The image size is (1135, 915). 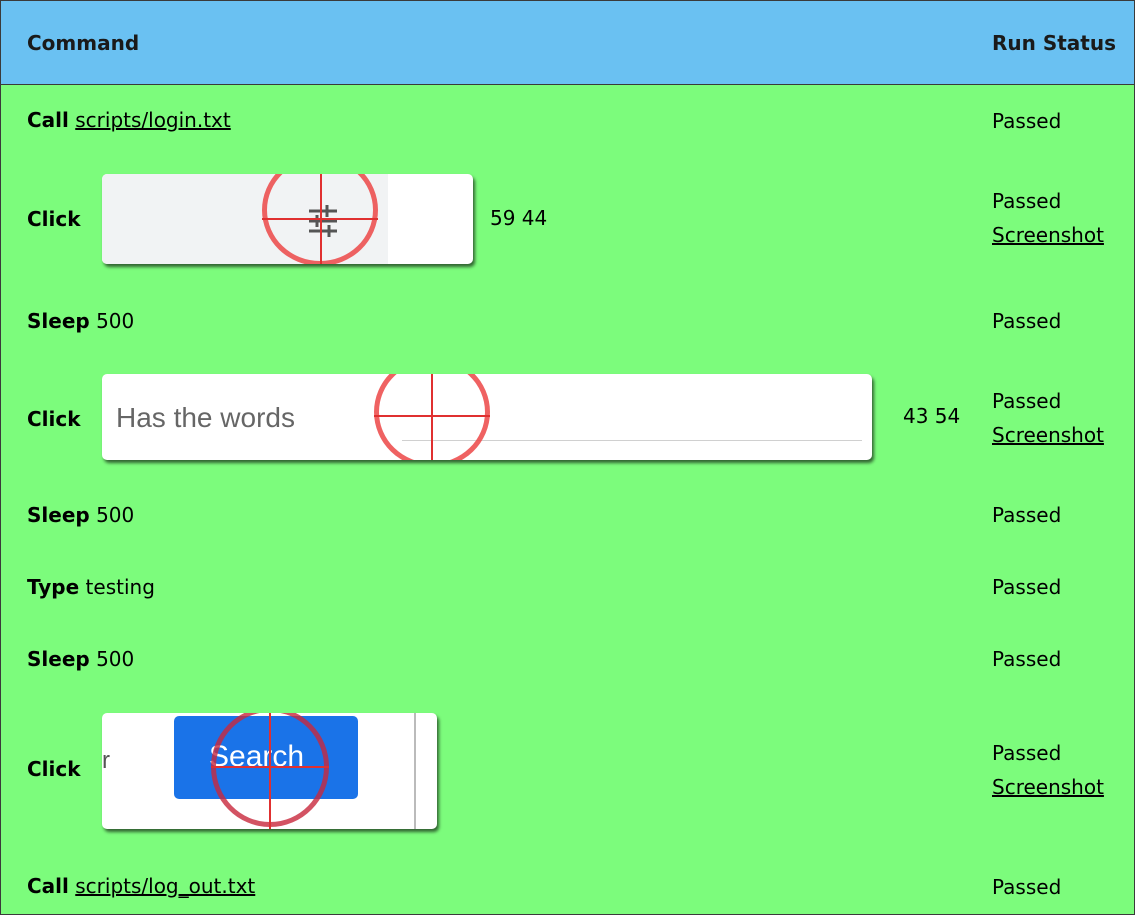 What do you see at coordinates (567, 43) in the screenshot?
I see `table-header: Command Run Status` at bounding box center [567, 43].